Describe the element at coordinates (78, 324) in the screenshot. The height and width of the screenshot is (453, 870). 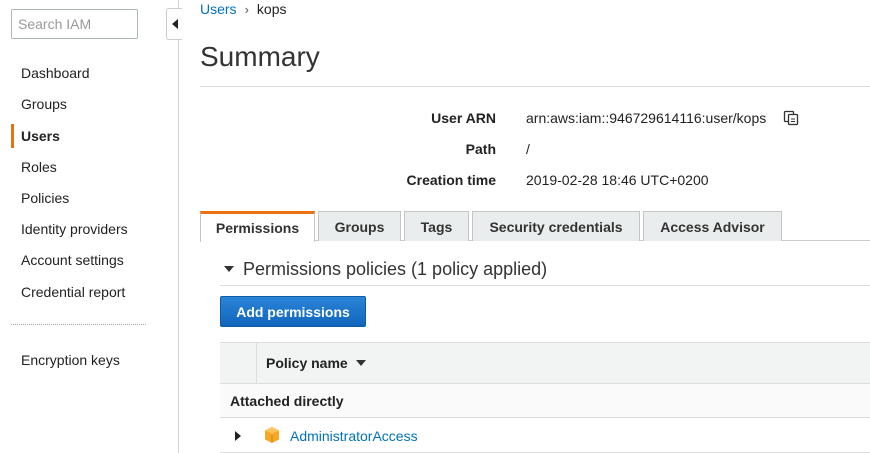
I see `sidebar-divider` at that location.